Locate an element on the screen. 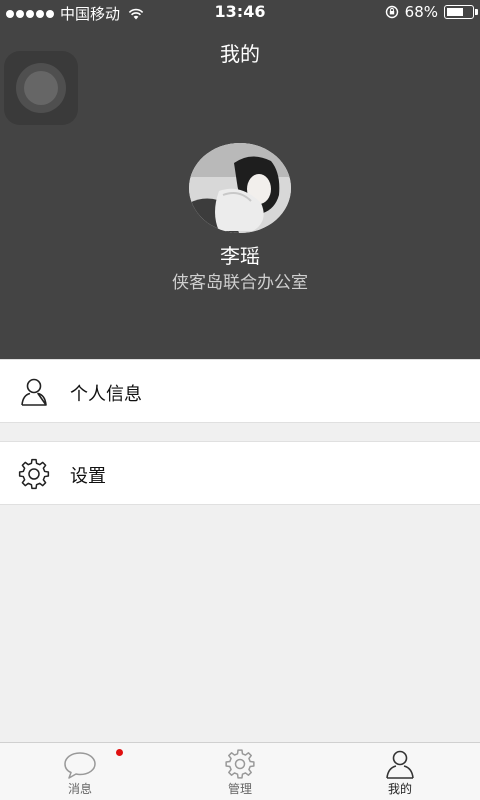 This screenshot has width=480, height=800. avatar is located at coordinates (240, 188).